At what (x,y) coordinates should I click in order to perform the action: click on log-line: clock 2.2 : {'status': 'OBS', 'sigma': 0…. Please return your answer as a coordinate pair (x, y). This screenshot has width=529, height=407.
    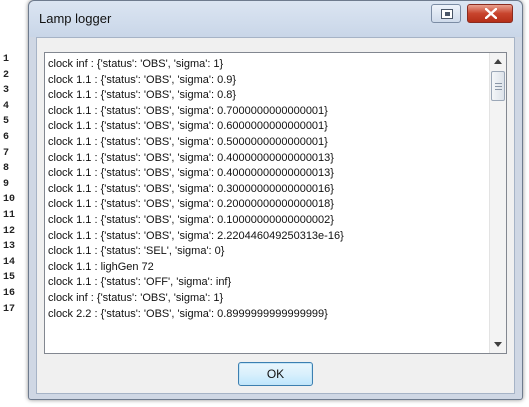
    Looking at the image, I should click on (268, 315).